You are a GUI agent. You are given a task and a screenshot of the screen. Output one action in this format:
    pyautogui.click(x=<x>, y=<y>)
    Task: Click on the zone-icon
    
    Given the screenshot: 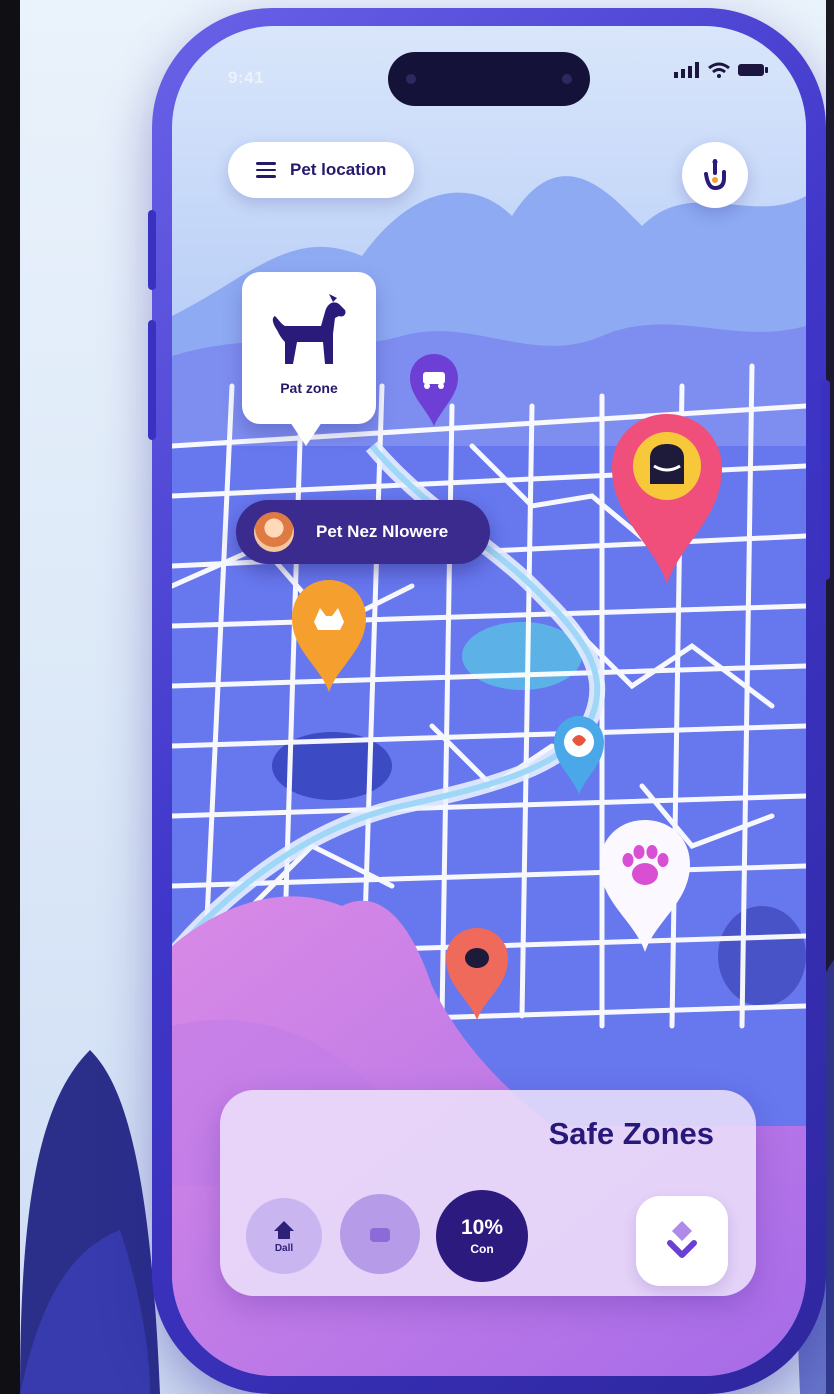 What is the action you would take?
    pyautogui.click(x=380, y=1235)
    